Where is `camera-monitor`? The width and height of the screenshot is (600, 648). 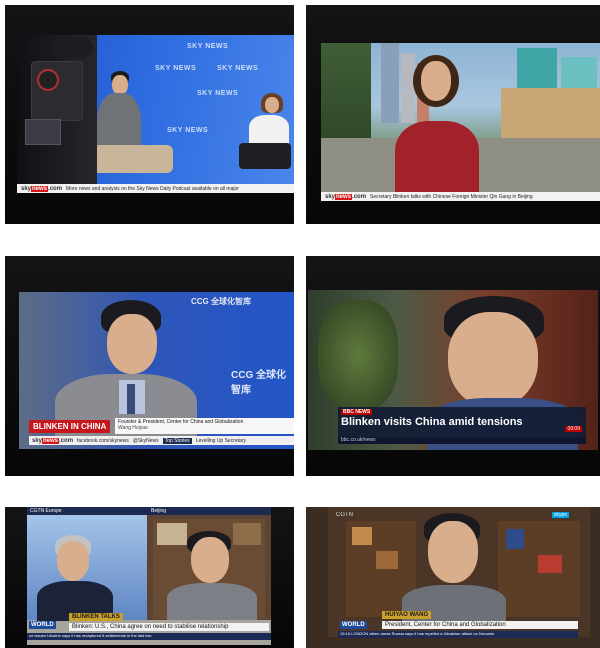
camera-monitor is located at coordinates (43, 132).